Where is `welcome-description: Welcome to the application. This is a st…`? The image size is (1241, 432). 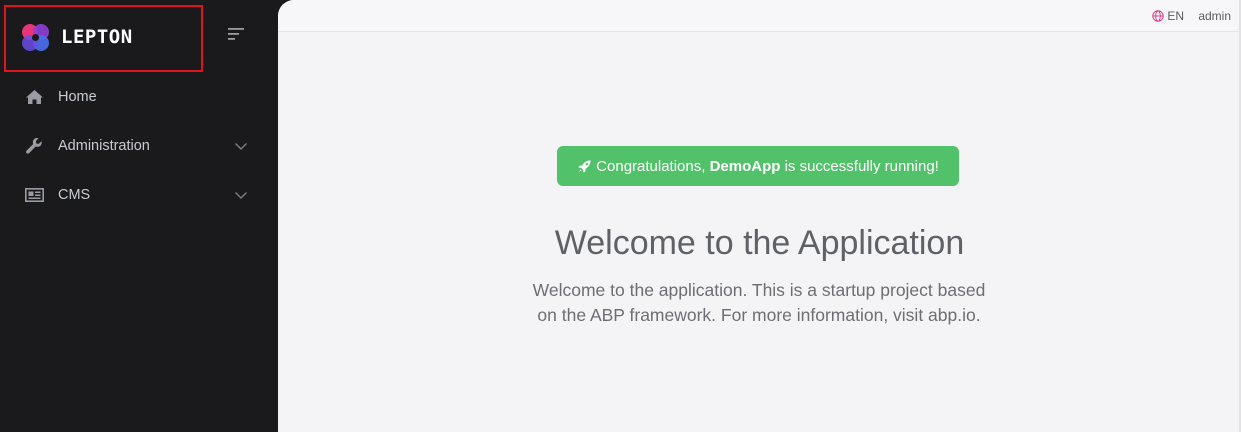 welcome-description: Welcome to the application. This is a st… is located at coordinates (759, 302).